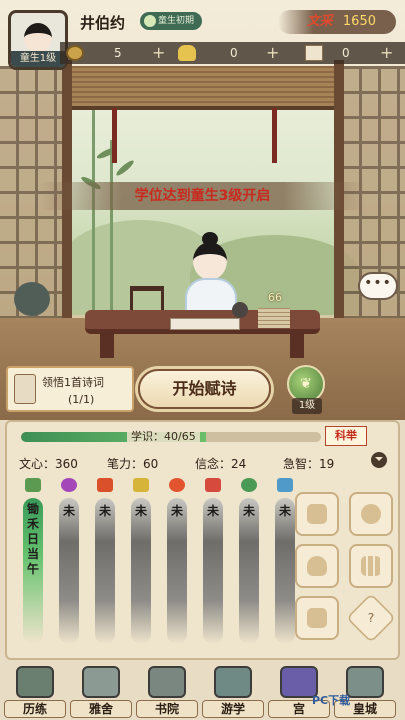  I want to click on scroll-tile, so click(317, 618).